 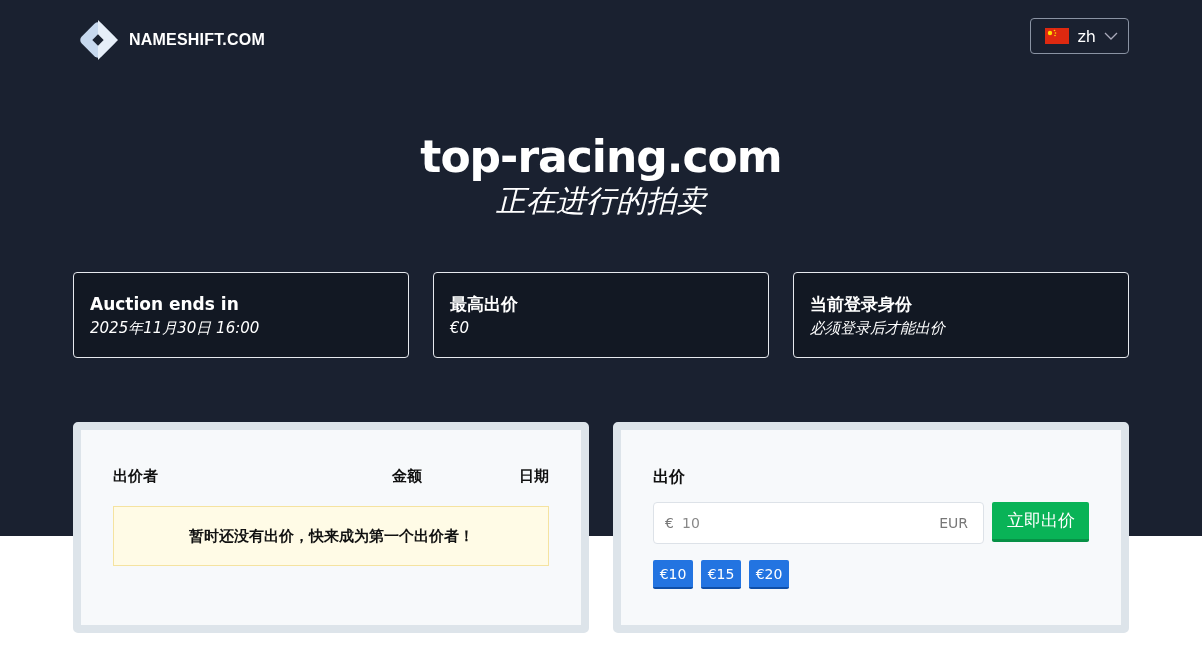 What do you see at coordinates (669, 523) in the screenshot?
I see `currency-symbol: €` at bounding box center [669, 523].